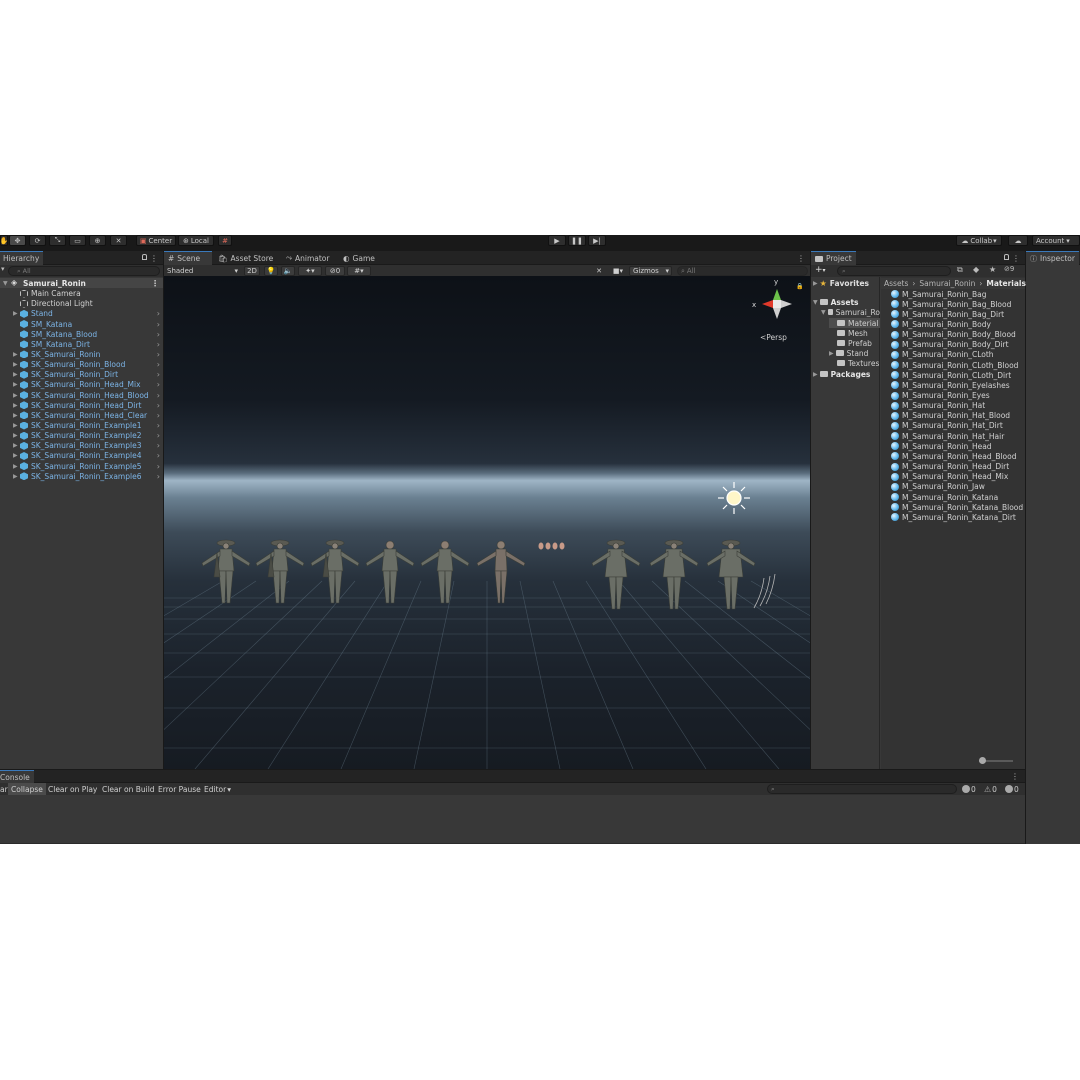  I want to click on project-tree-item: ▶ Stand, so click(854, 353).